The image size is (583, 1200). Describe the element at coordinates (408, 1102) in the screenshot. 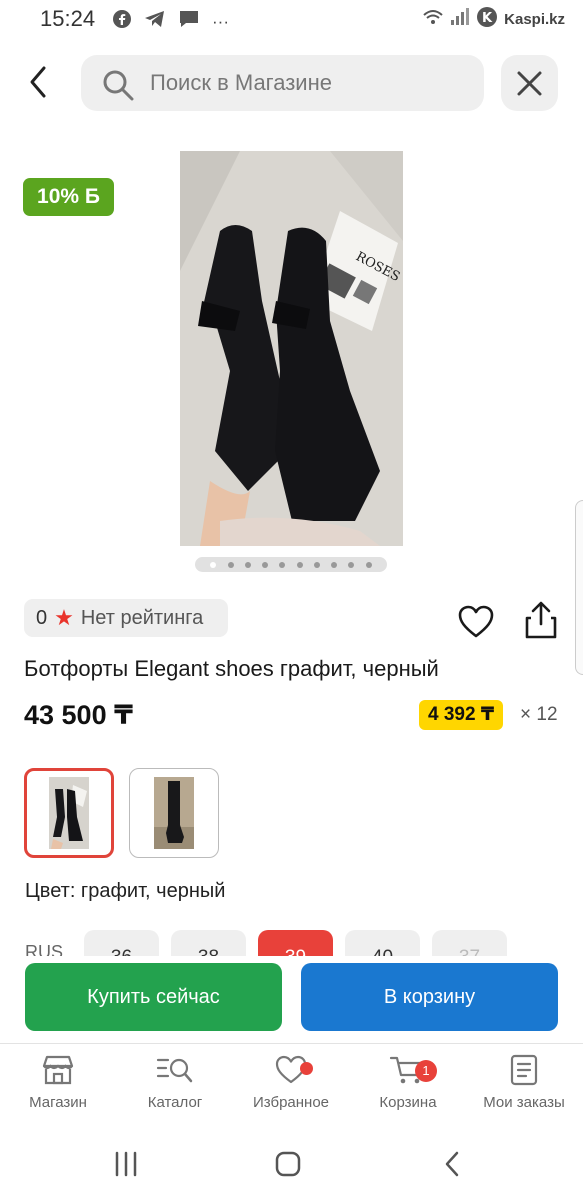

I see `nav-label: Корзина` at that location.